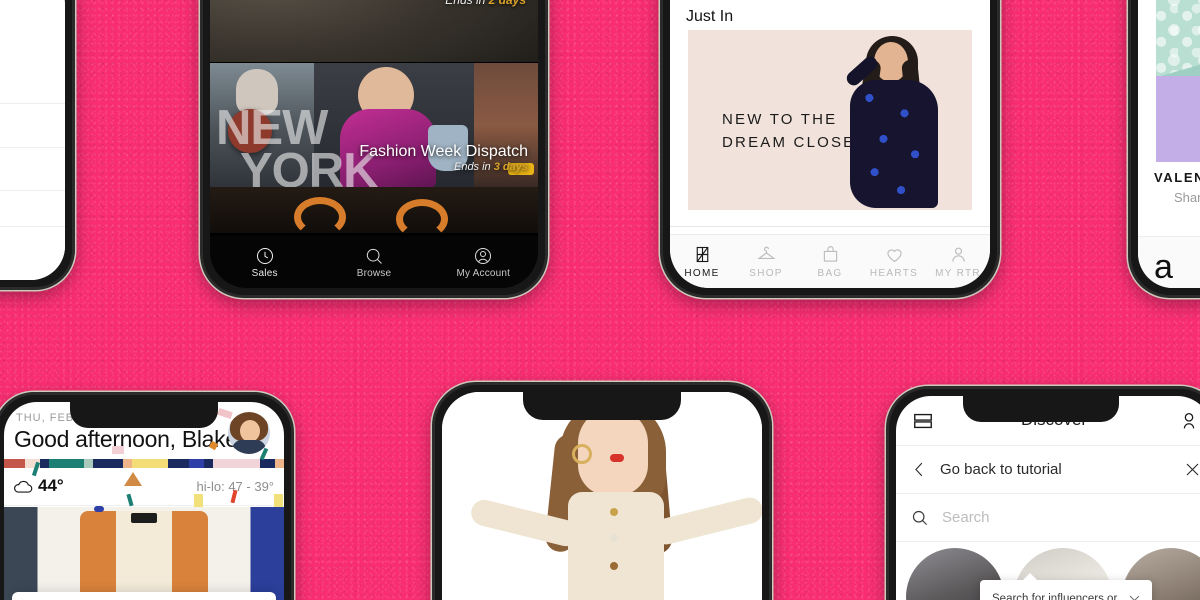 The image size is (1200, 600). Describe the element at coordinates (144, 487) in the screenshot. I see `weather-bar: 44° hi-lo: 47 - 39°` at that location.